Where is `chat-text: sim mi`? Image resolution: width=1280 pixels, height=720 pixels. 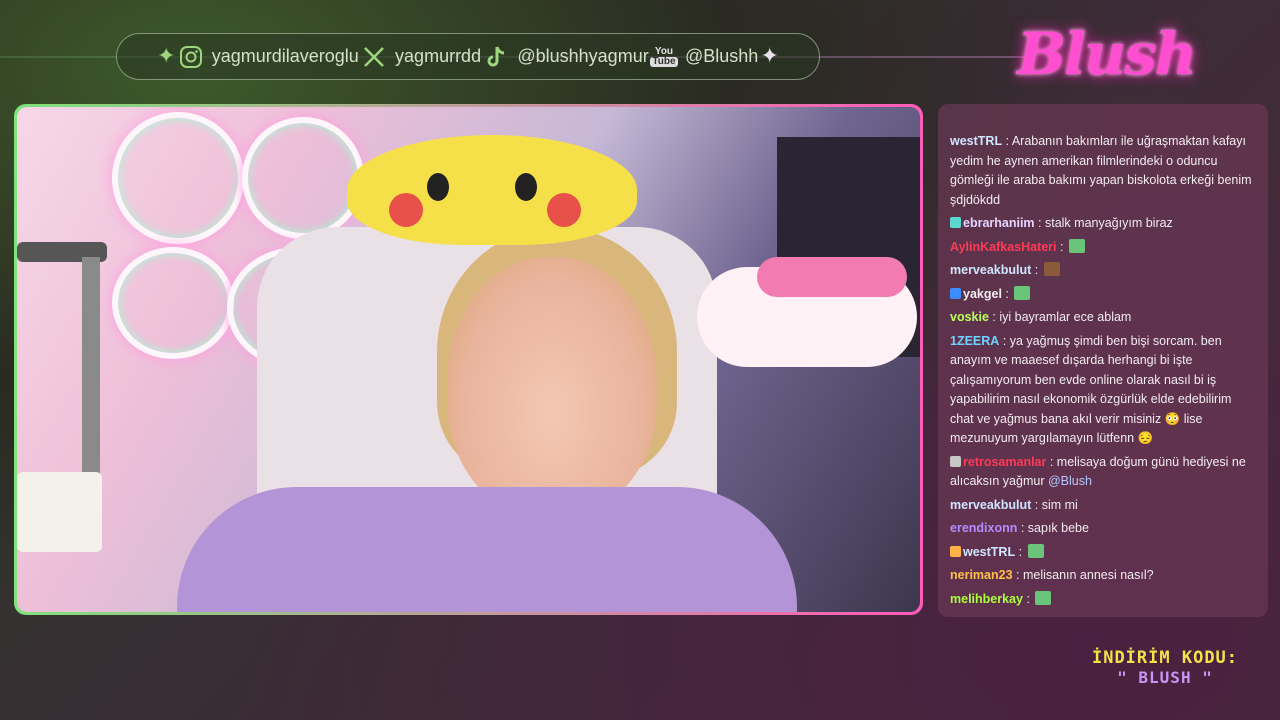
chat-text: sim mi is located at coordinates (1059, 504).